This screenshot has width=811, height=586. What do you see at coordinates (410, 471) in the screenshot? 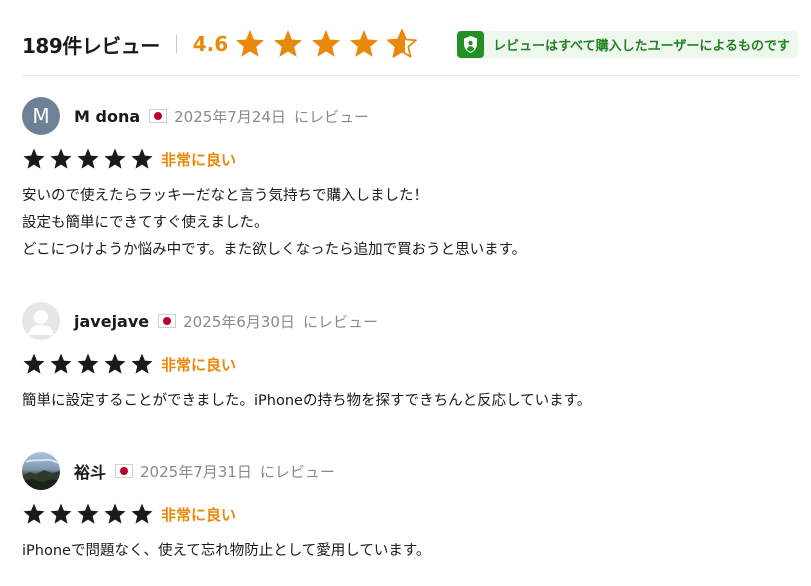
I see `review-header: 裕斗 2025年7月31日 にレビュー` at bounding box center [410, 471].